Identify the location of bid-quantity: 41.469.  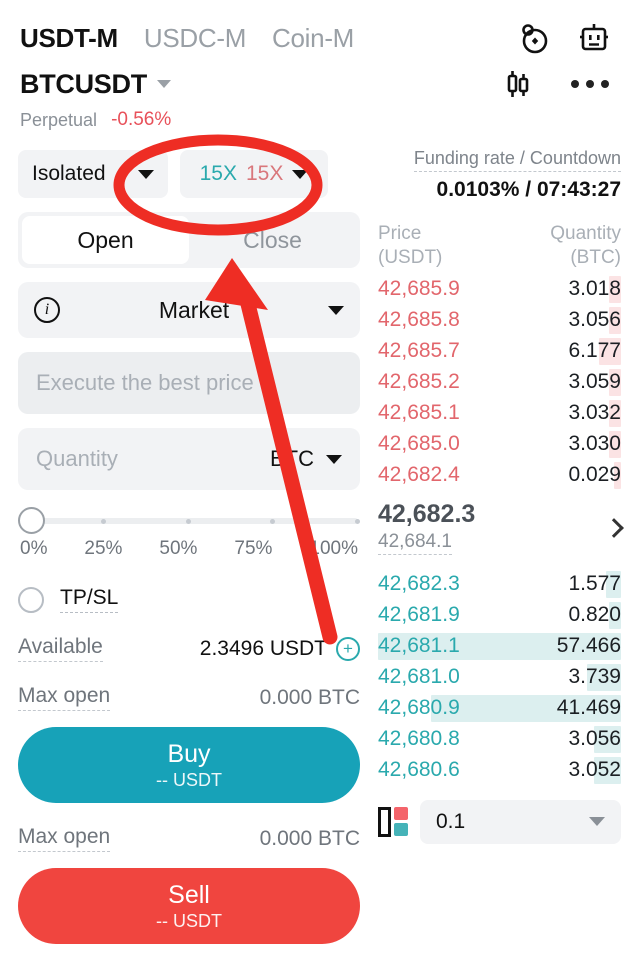
(588, 707).